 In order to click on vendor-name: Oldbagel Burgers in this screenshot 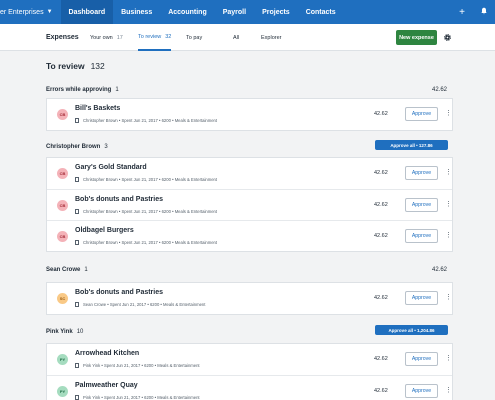, I will do `click(104, 230)`.